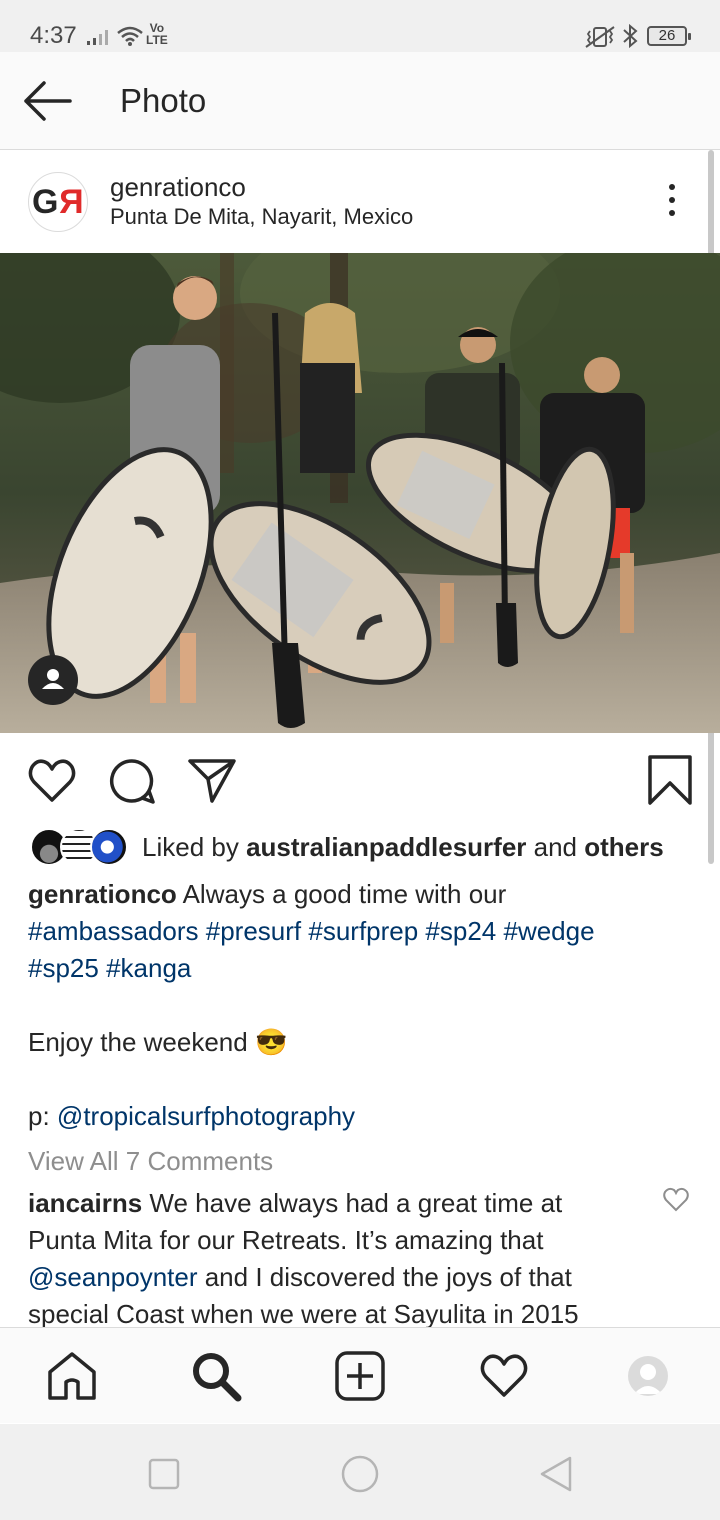 This screenshot has height=1520, width=720. I want to click on plus-square-icon, so click(360, 1376).